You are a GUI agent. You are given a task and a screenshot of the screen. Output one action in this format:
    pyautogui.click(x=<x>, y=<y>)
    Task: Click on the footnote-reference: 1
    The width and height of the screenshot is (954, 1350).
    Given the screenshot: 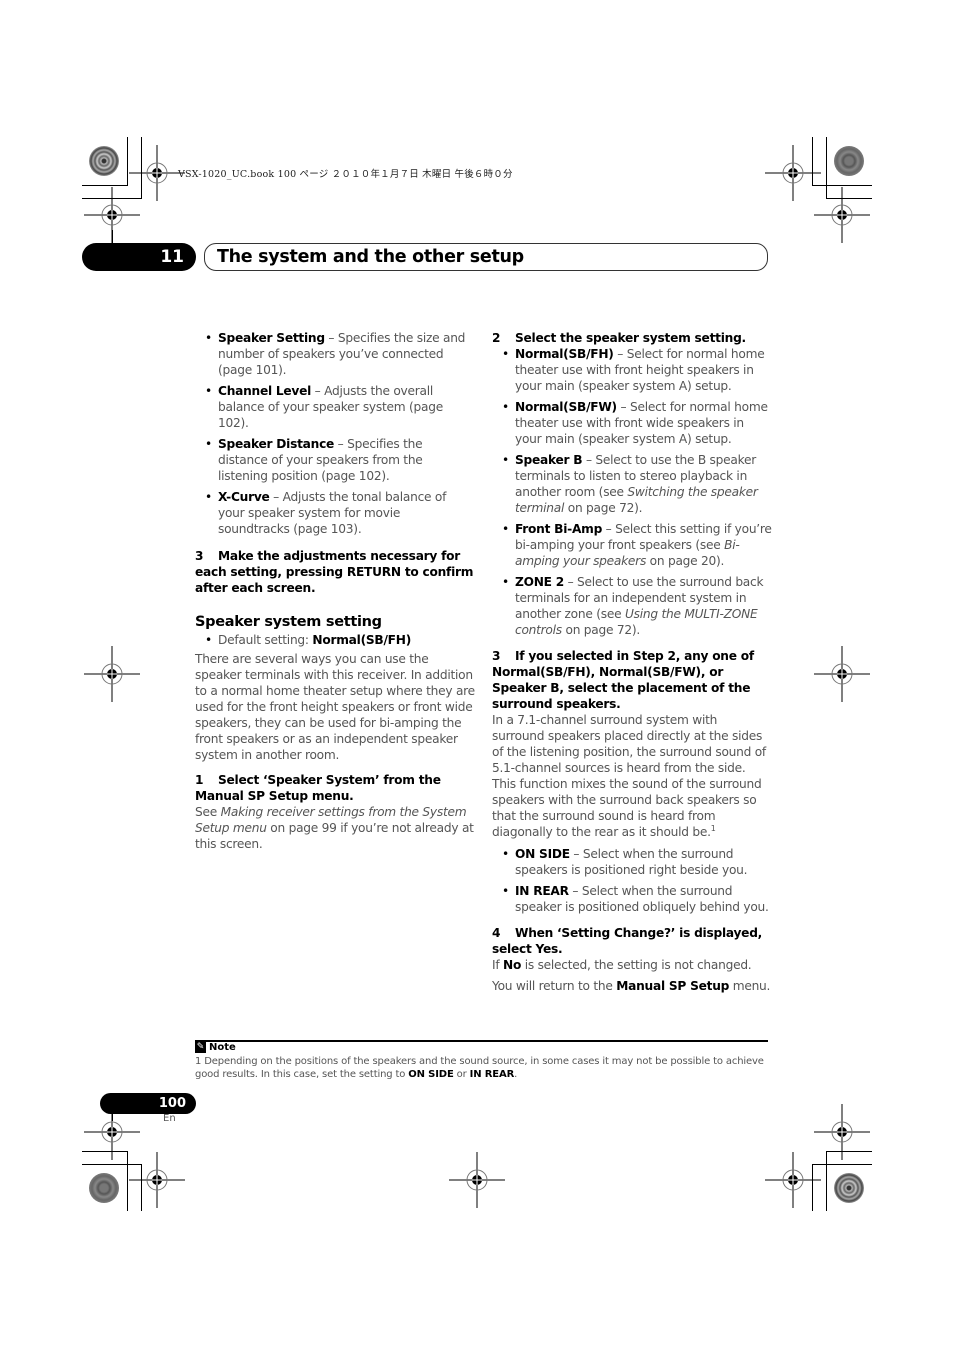 What is the action you would take?
    pyautogui.click(x=713, y=828)
    